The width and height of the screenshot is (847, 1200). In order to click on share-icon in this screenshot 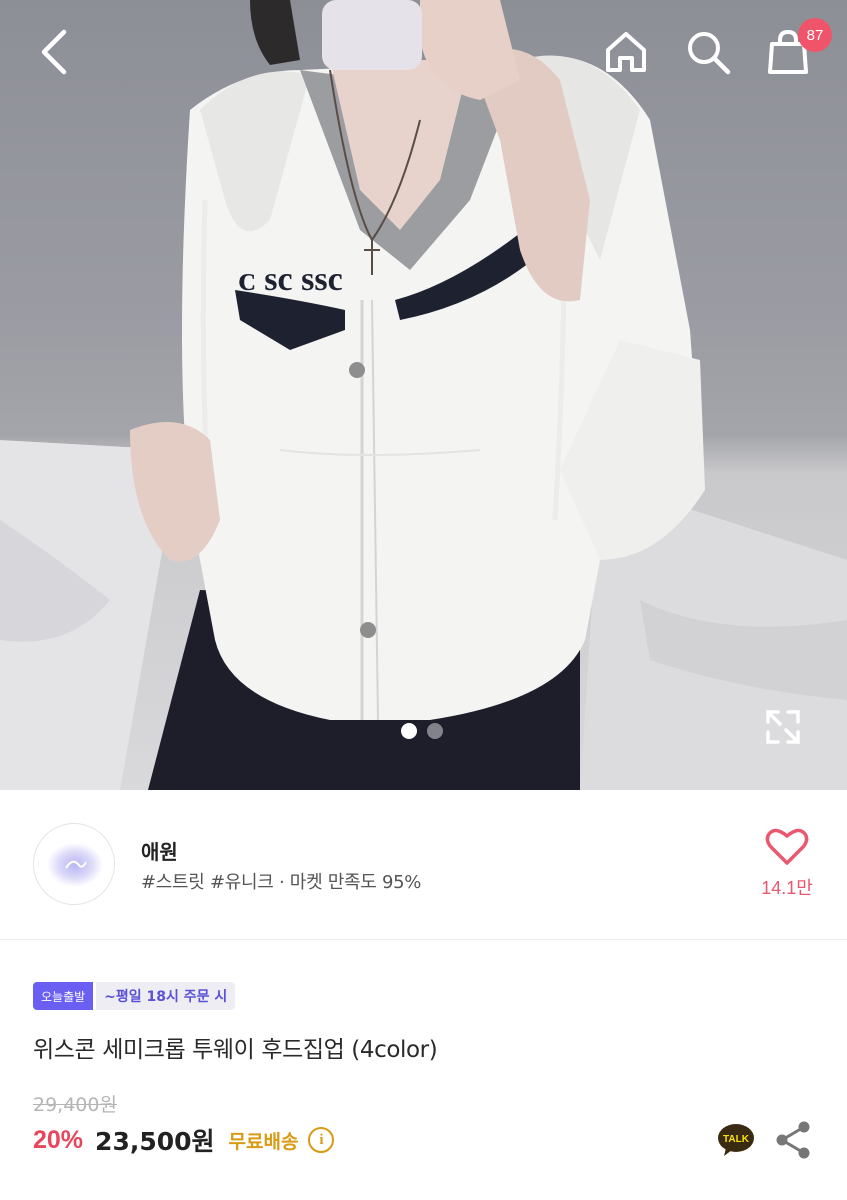, I will do `click(793, 1140)`.